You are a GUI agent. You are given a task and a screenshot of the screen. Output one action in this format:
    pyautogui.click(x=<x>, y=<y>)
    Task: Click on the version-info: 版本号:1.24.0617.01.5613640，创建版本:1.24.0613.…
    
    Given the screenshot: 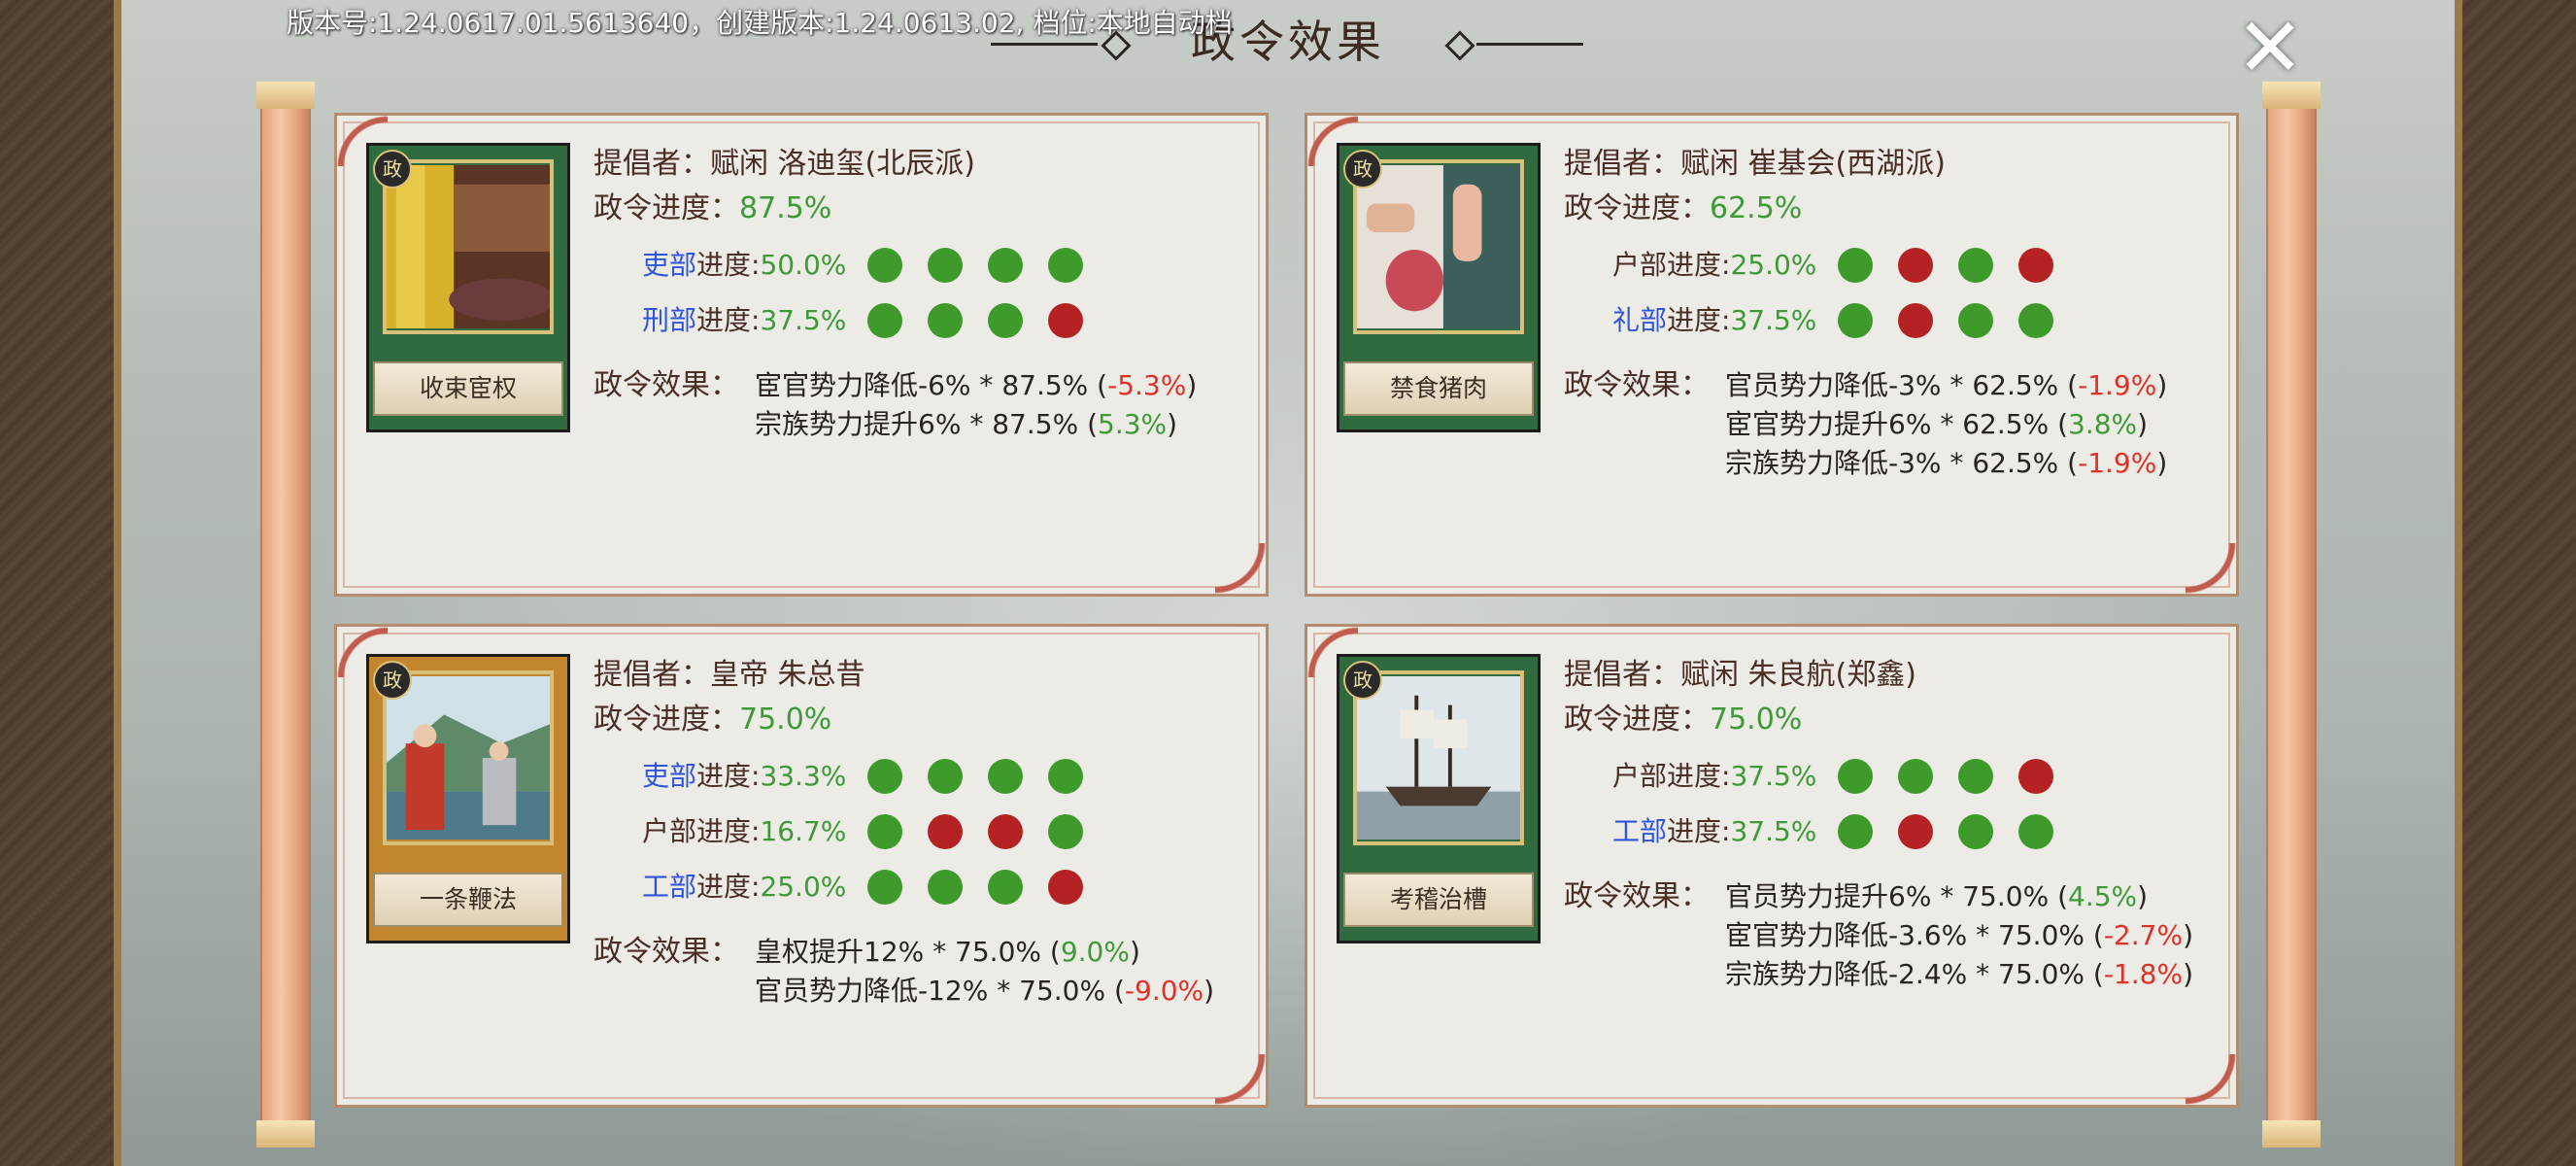 What is the action you would take?
    pyautogui.click(x=760, y=23)
    